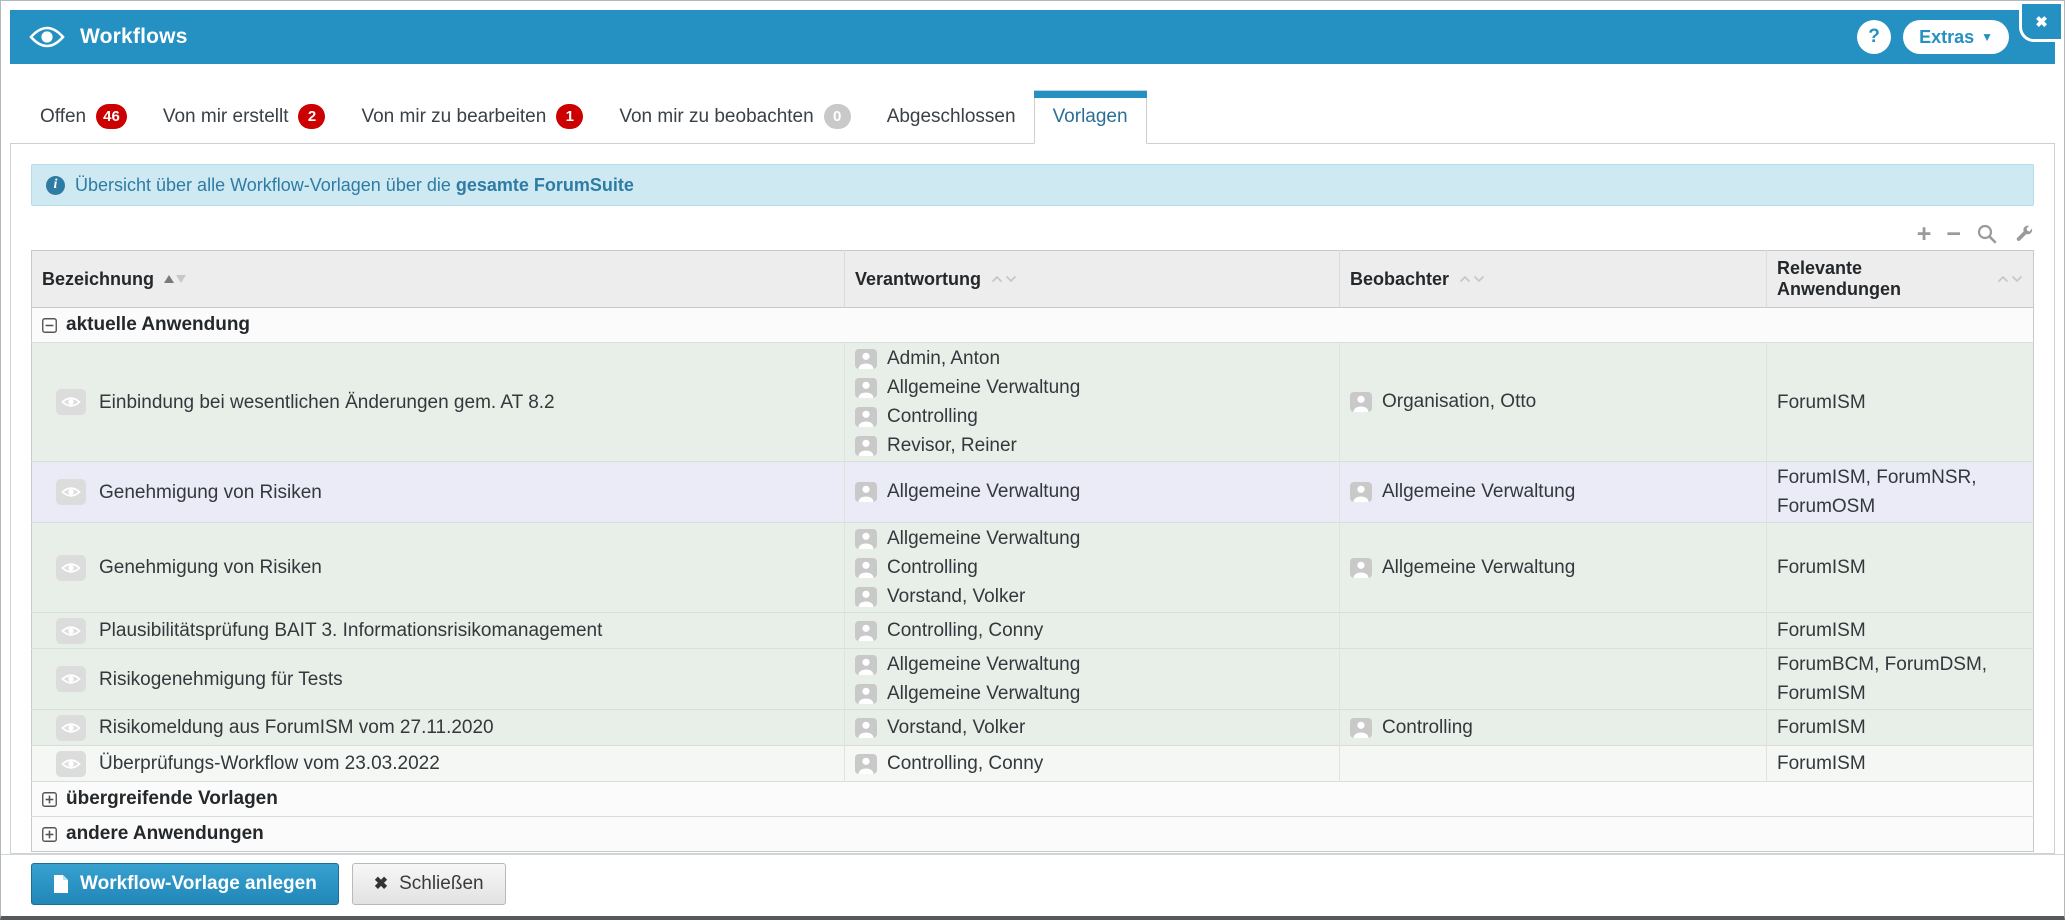  What do you see at coordinates (1900, 279) in the screenshot?
I see `column-header-relevante-anwendungen: Relevante Anwendungen` at bounding box center [1900, 279].